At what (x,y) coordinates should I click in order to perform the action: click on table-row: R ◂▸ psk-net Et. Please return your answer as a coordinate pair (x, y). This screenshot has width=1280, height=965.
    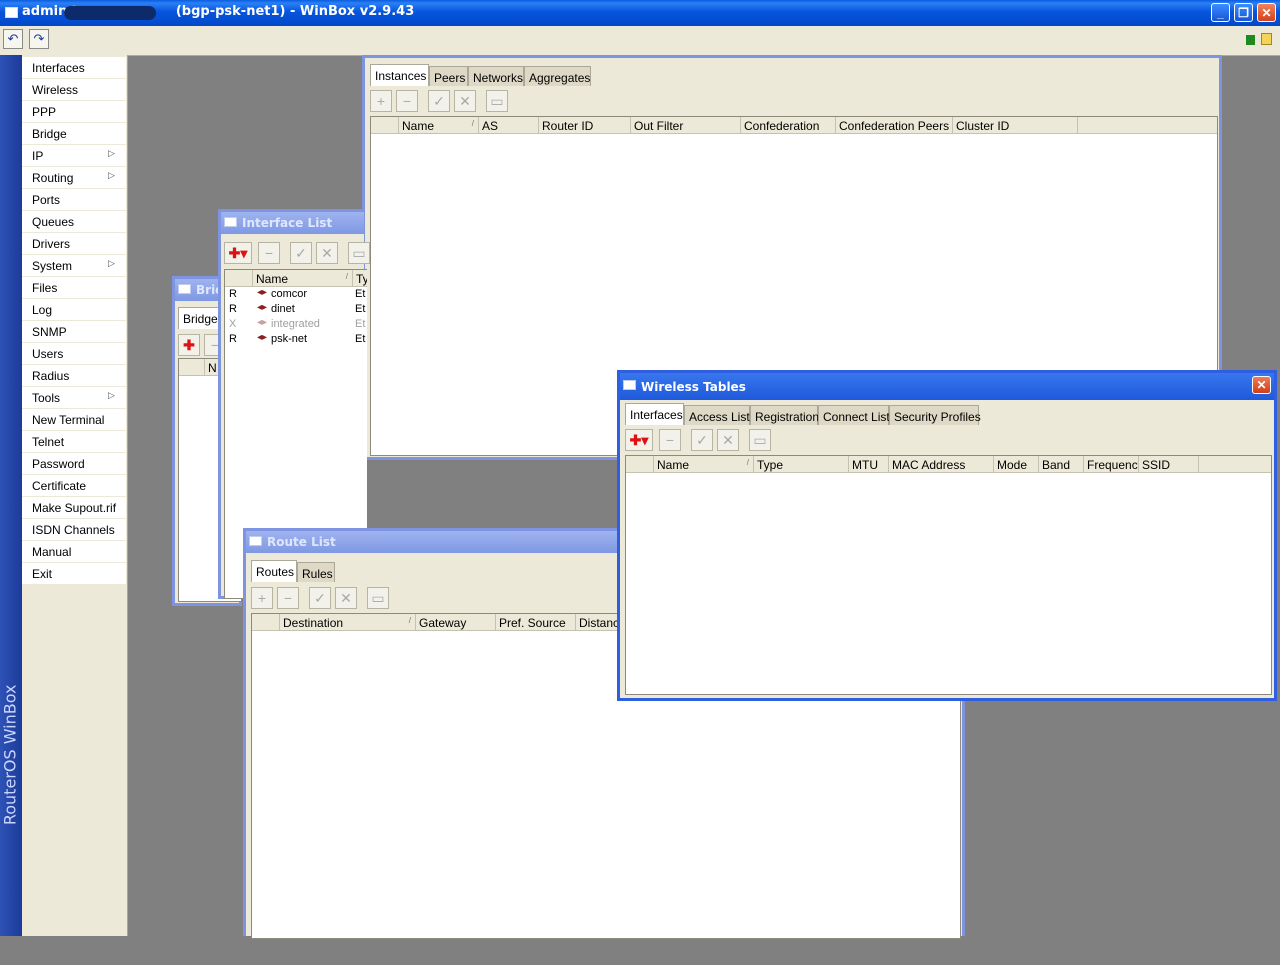
    Looking at the image, I should click on (296, 339).